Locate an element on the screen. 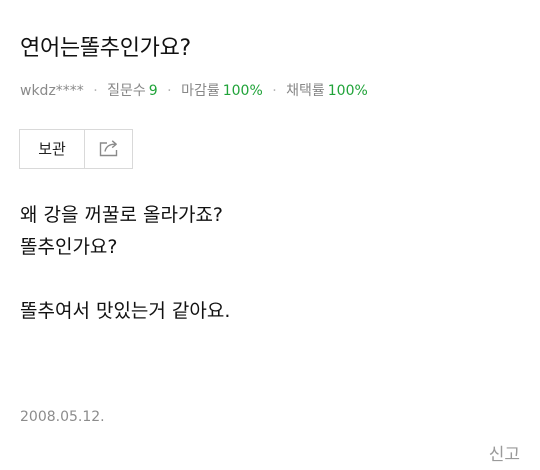 The height and width of the screenshot is (470, 540). share-icon is located at coordinates (109, 149).